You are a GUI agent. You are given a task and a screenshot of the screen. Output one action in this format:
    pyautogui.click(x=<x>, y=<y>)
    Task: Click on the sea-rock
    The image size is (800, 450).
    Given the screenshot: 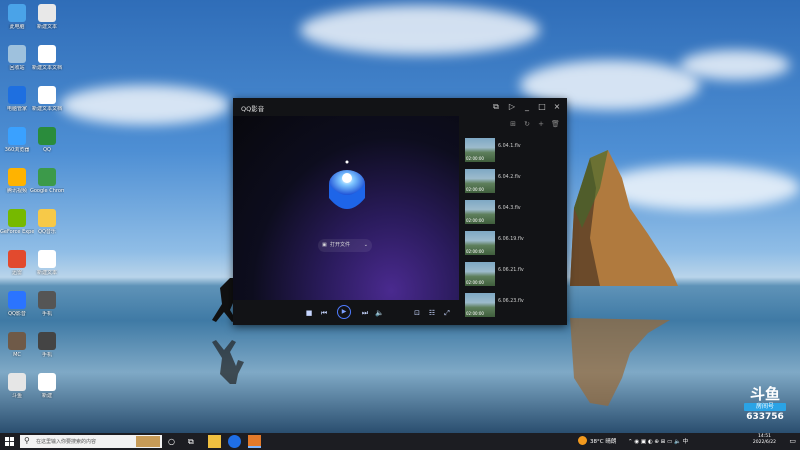 What is the action you would take?
    pyautogui.click(x=624, y=218)
    